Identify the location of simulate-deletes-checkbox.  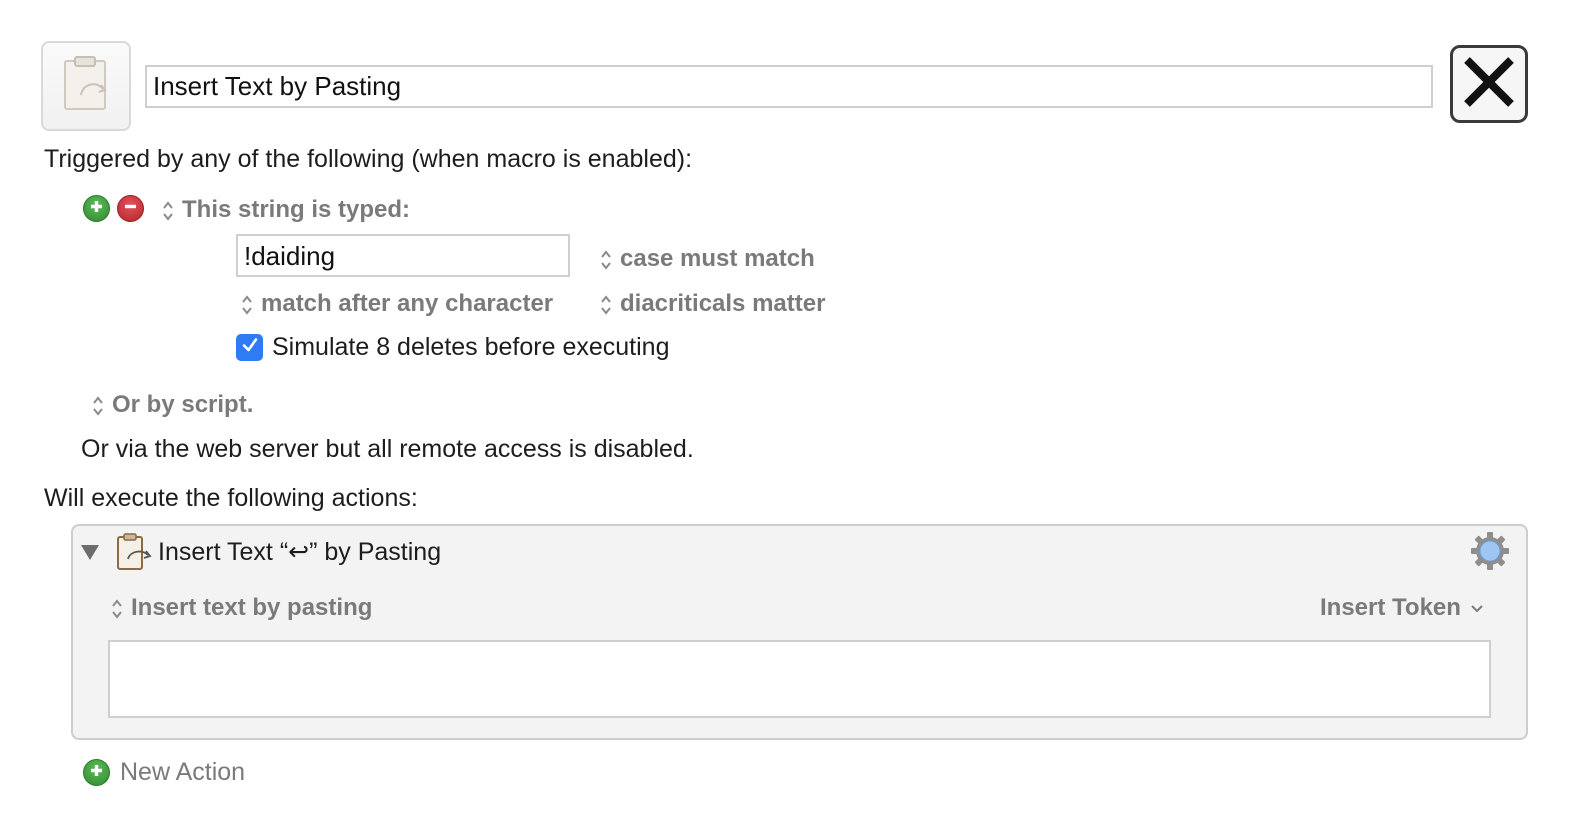
(249, 347).